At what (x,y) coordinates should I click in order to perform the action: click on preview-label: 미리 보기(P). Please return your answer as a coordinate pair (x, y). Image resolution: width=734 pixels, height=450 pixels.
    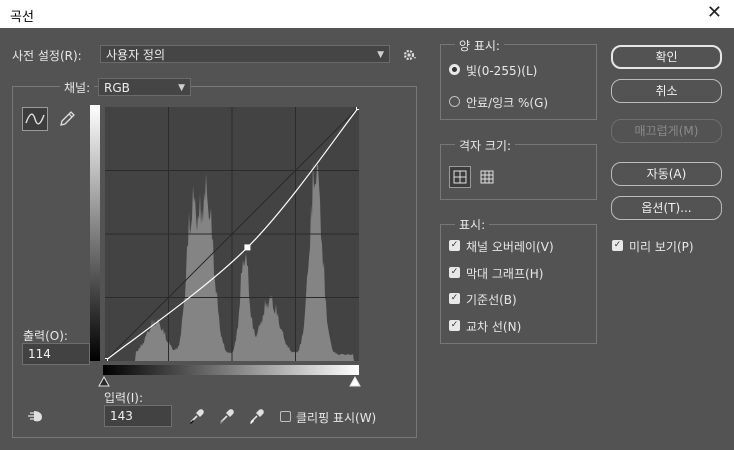
    Looking at the image, I should click on (661, 246).